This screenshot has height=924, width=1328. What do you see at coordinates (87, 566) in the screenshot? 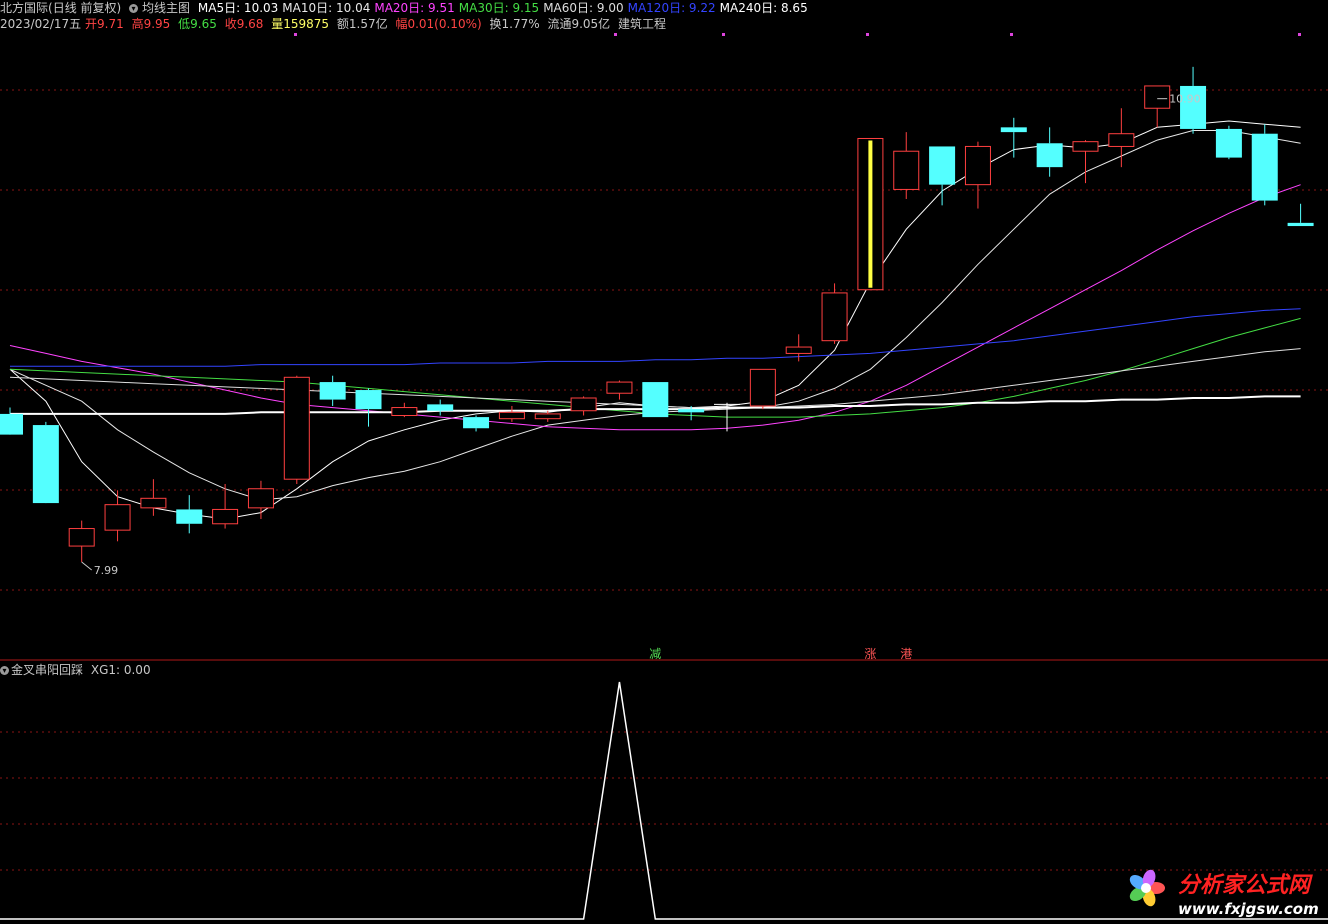
I see `annotation-leader` at bounding box center [87, 566].